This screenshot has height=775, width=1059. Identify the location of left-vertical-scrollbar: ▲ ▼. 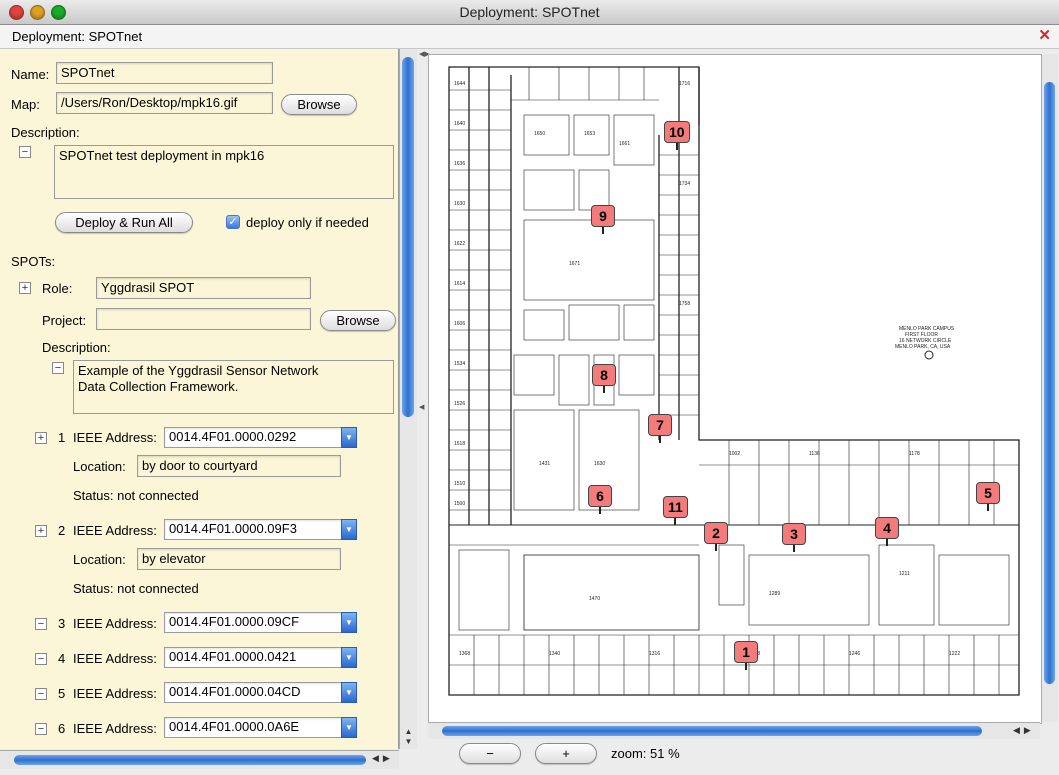
(408, 399).